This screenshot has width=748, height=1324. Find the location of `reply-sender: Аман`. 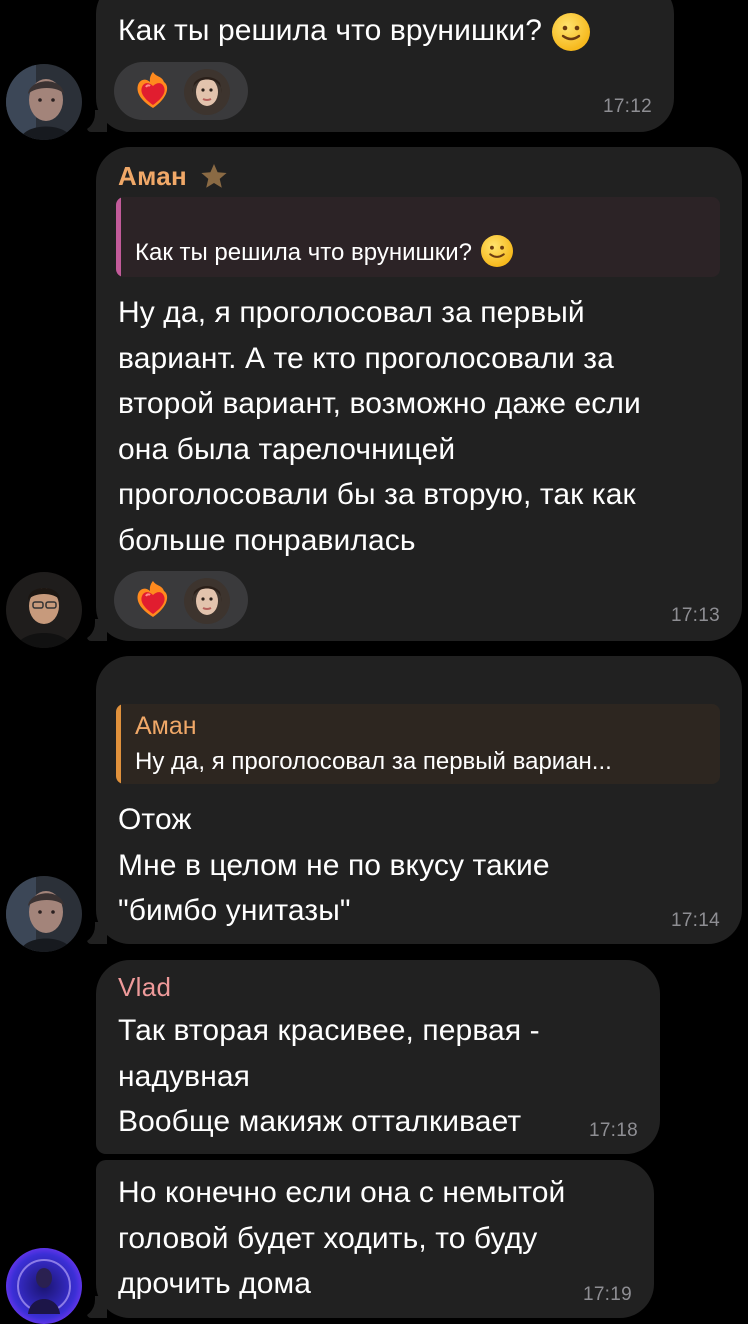

reply-sender: Аман is located at coordinates (166, 726).